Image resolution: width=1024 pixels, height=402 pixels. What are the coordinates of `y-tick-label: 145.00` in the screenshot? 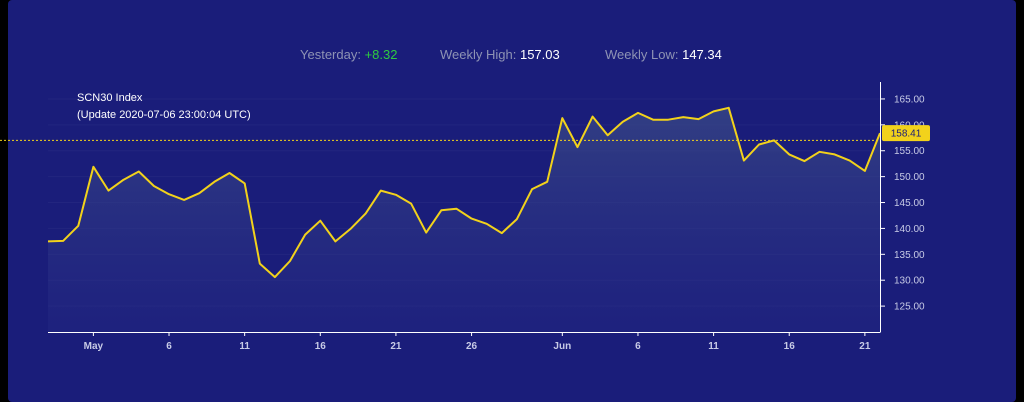 It's located at (909, 203).